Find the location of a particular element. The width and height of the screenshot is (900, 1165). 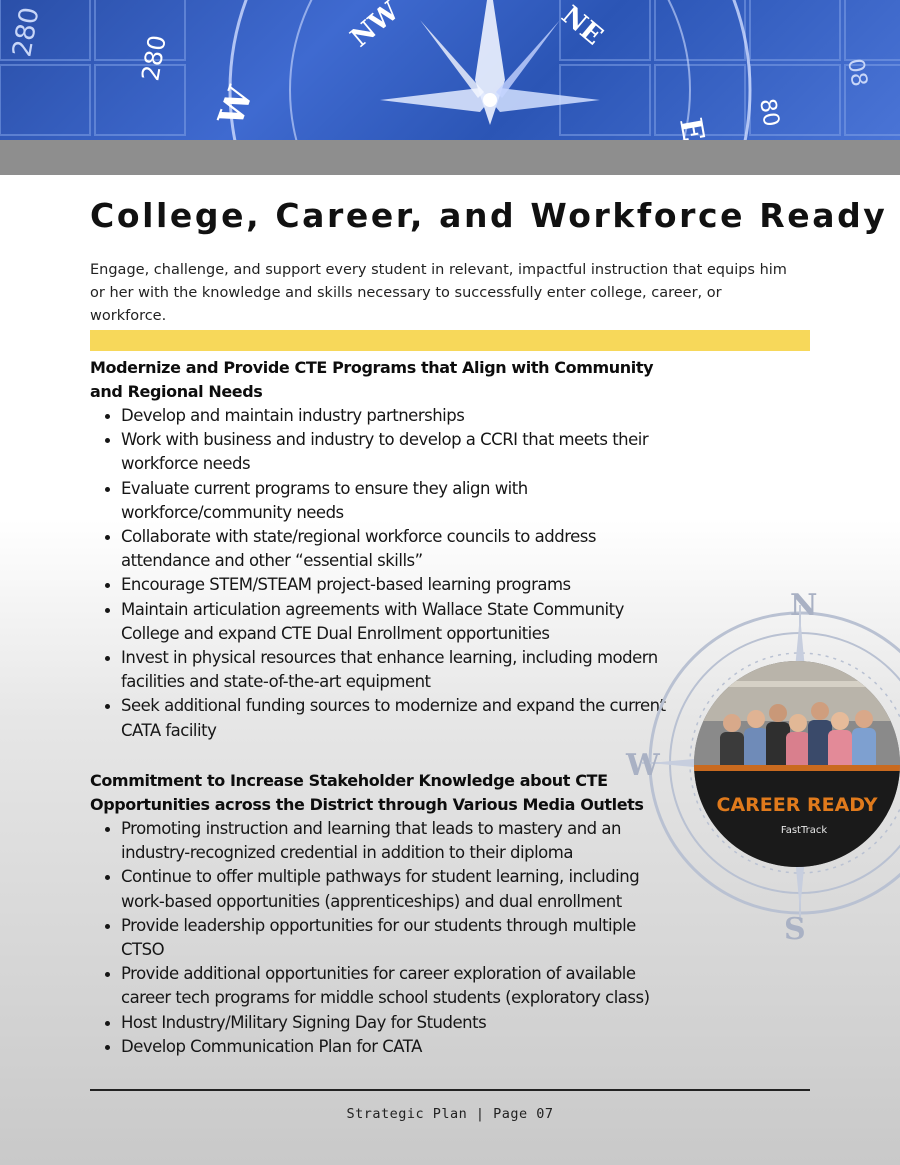

photo-illustration: CAREER READY FastTrack is located at coordinates (797, 764).